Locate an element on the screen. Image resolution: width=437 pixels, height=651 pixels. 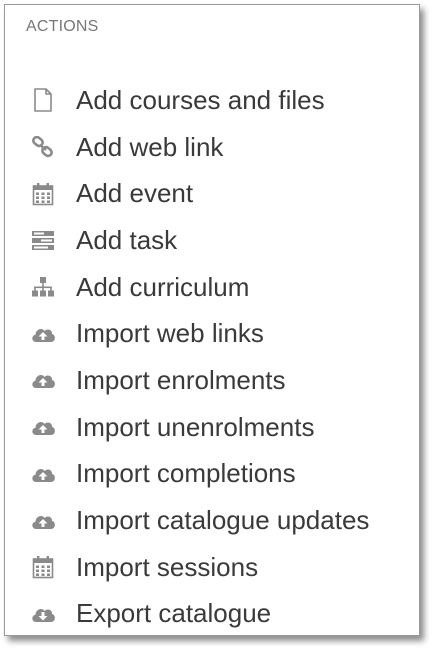
action-label: Import completions is located at coordinates (186, 473).